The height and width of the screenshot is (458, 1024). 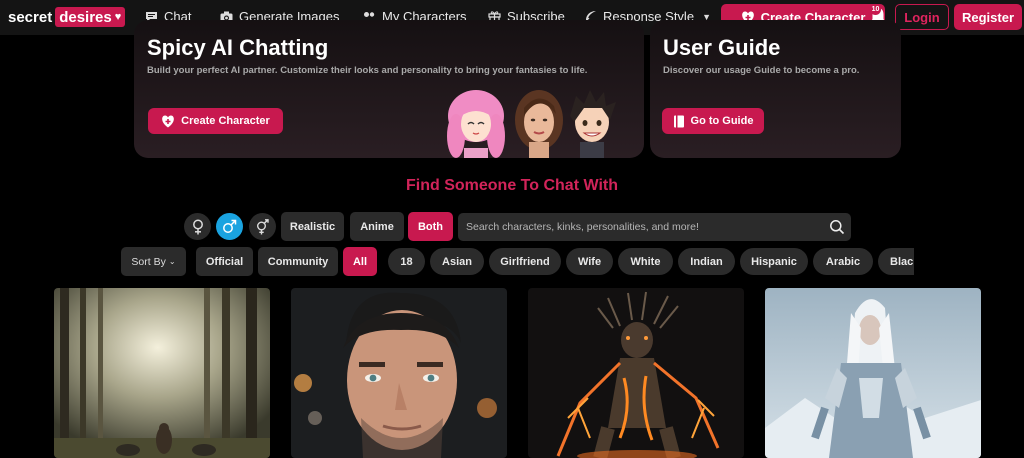 I want to click on go-to-guide-label: Go to Guide, so click(x=722, y=121).